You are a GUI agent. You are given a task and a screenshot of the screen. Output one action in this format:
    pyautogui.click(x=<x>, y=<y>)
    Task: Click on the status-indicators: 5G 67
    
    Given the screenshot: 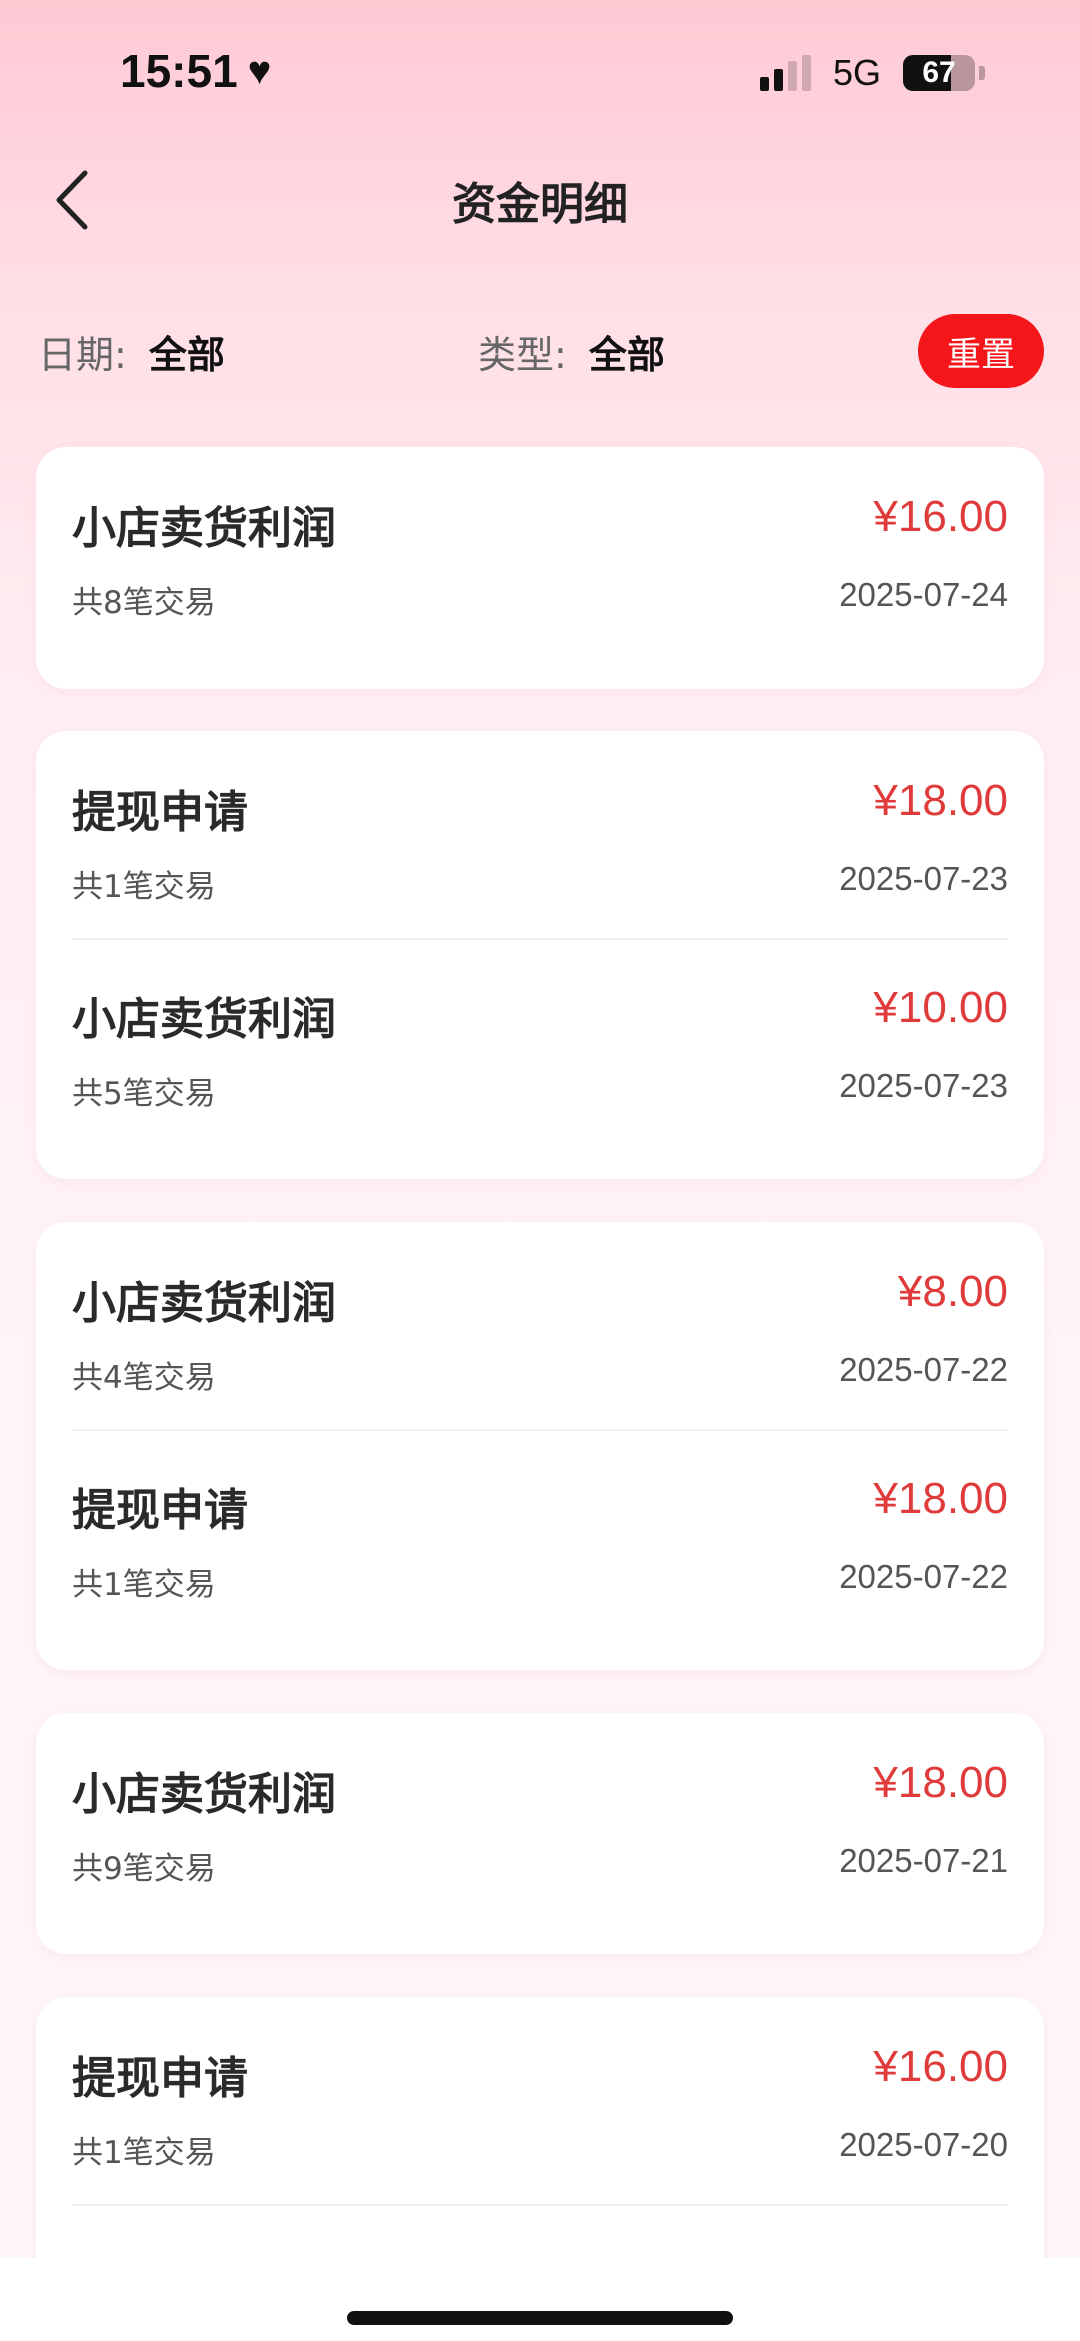 What is the action you would take?
    pyautogui.click(x=872, y=73)
    